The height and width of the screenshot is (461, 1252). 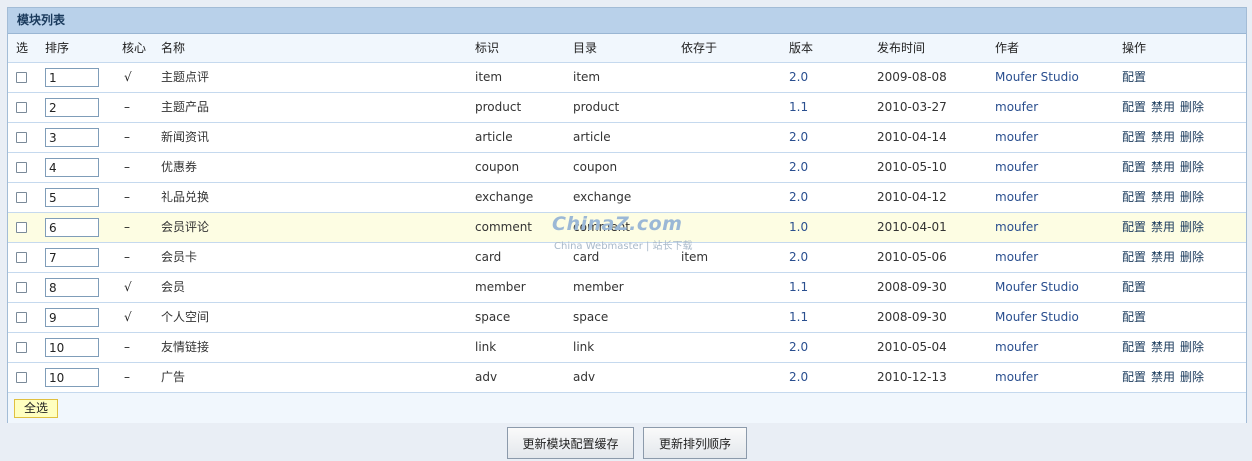 I want to click on module-date: 2010-05-06, so click(x=912, y=257).